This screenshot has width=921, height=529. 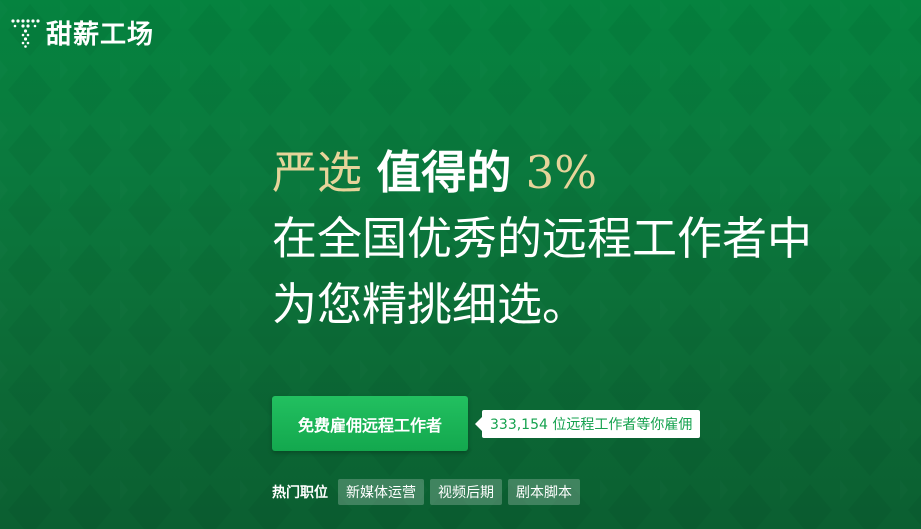 What do you see at coordinates (317, 172) in the screenshot?
I see `headline-gold-text: 严选` at bounding box center [317, 172].